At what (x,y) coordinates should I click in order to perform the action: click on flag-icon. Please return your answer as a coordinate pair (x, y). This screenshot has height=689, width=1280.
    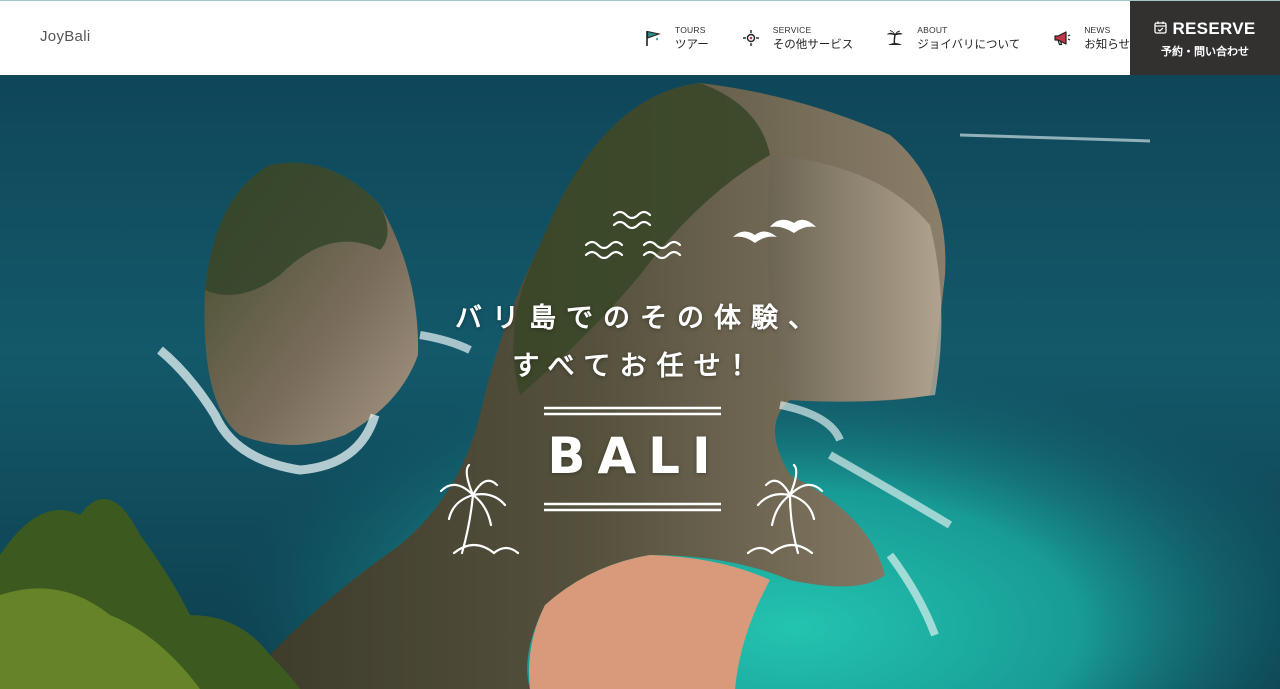
    Looking at the image, I should click on (653, 38).